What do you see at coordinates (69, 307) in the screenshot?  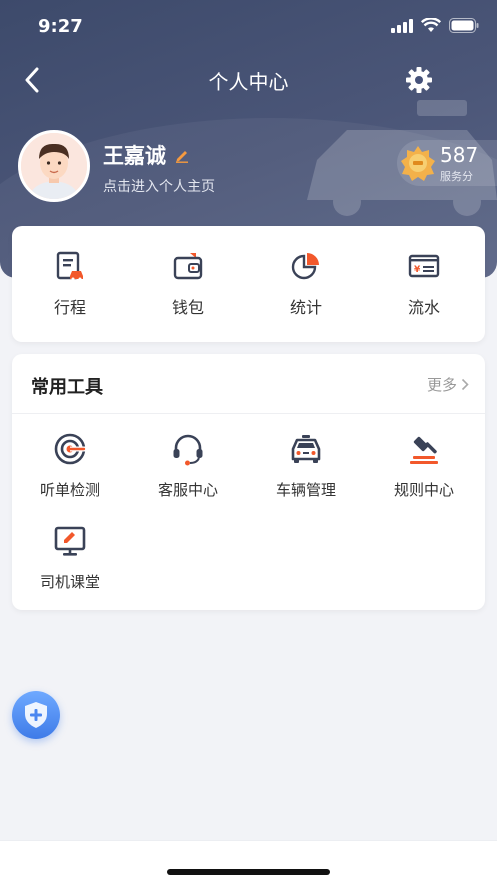 I see `quick-item-label: 行程` at bounding box center [69, 307].